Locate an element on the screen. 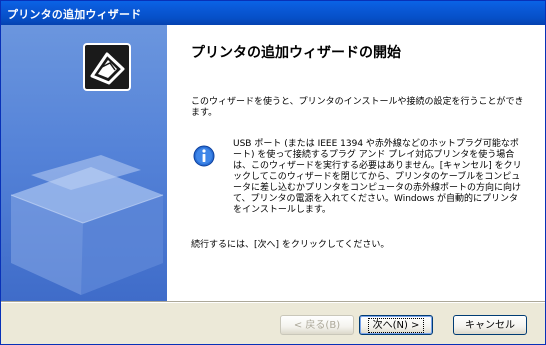 The width and height of the screenshot is (546, 345). printer-illustration is located at coordinates (87, 225).